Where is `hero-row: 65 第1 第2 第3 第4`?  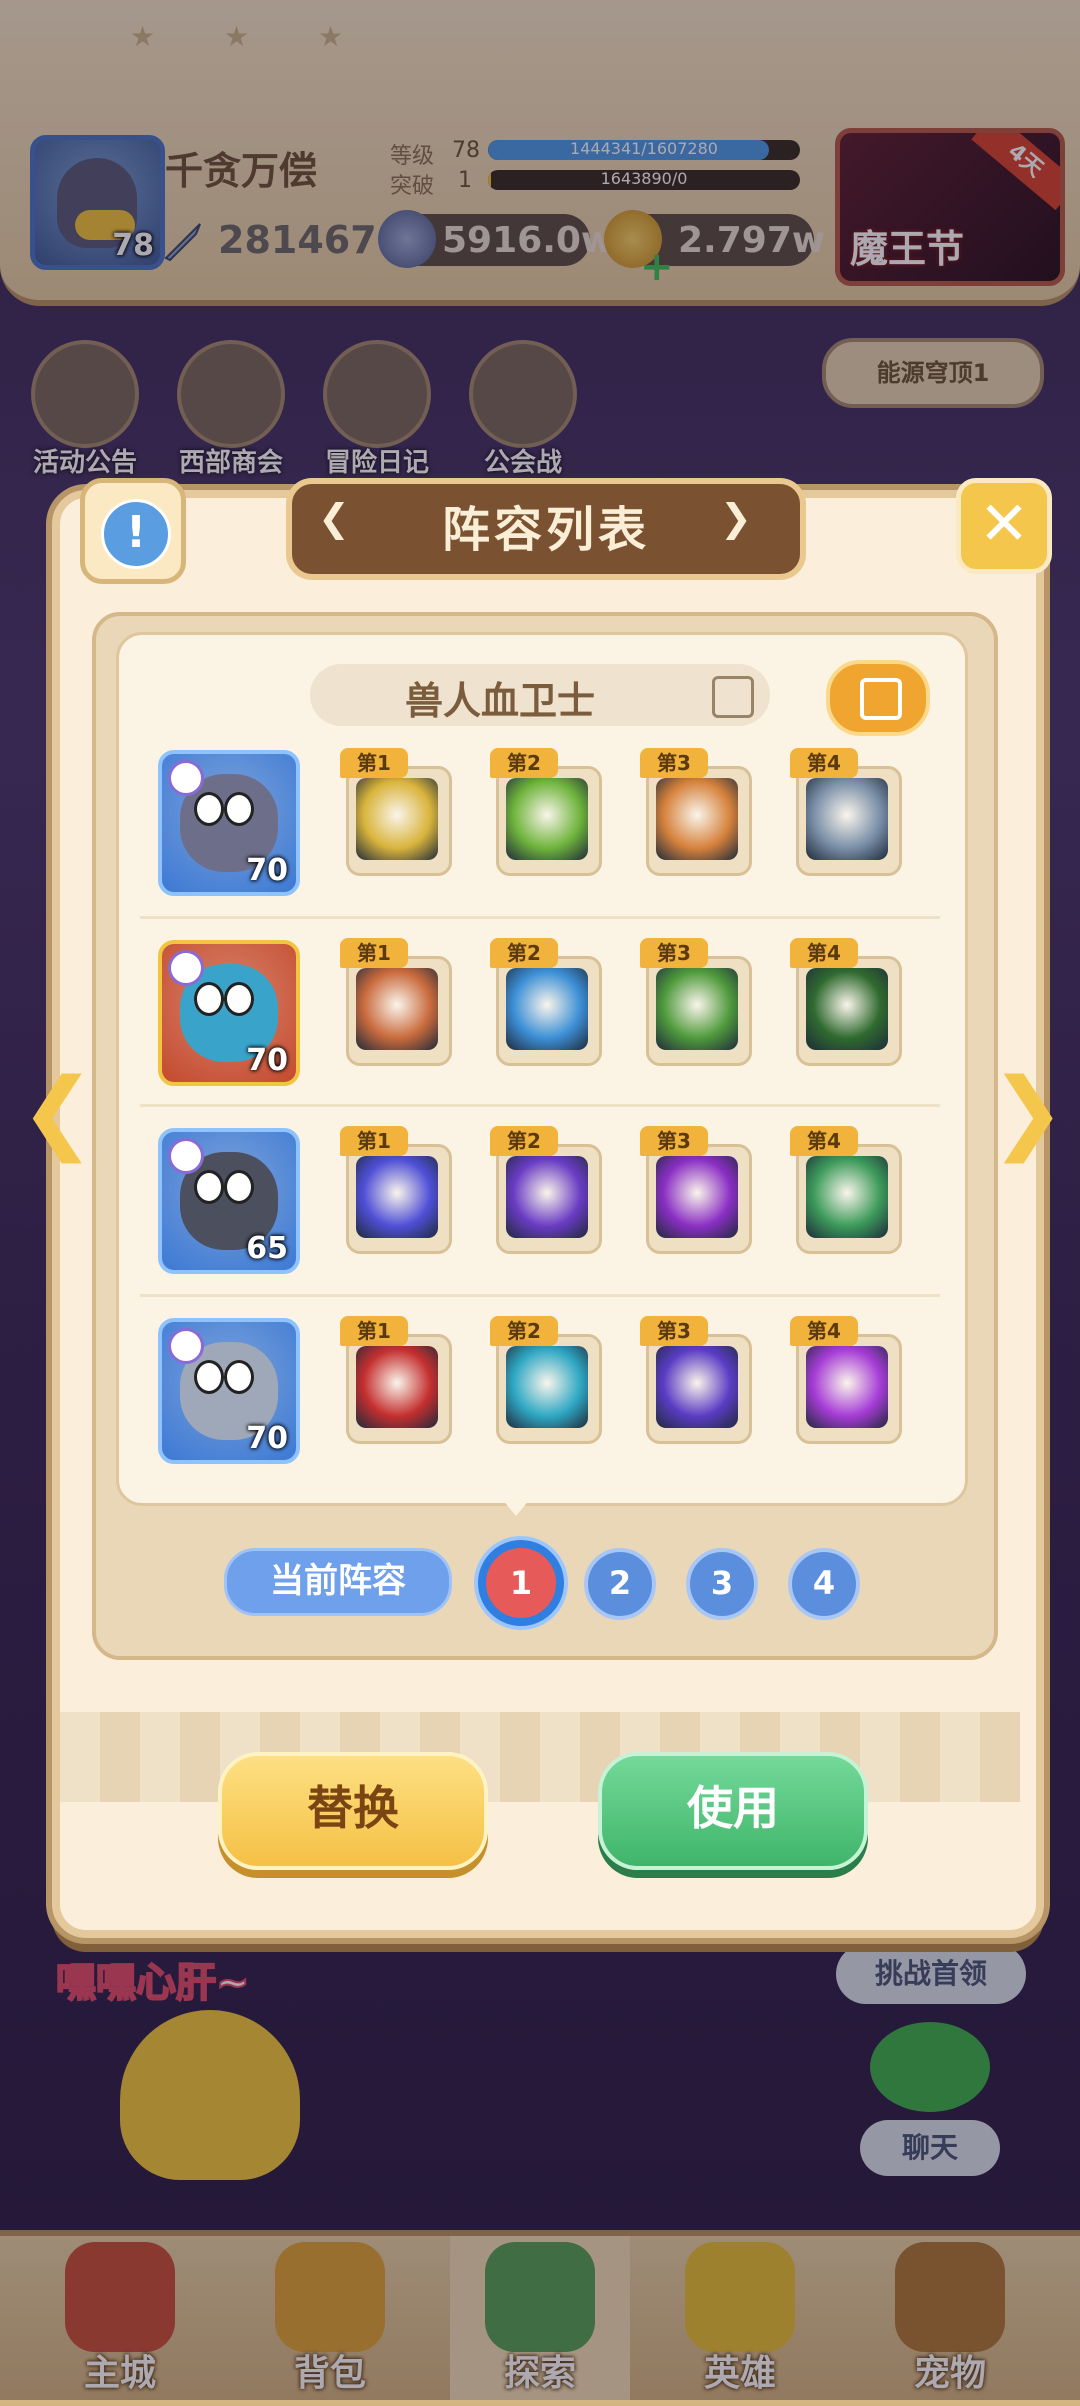
hero-row: 65 第1 第2 第3 第4 is located at coordinates (540, 1197).